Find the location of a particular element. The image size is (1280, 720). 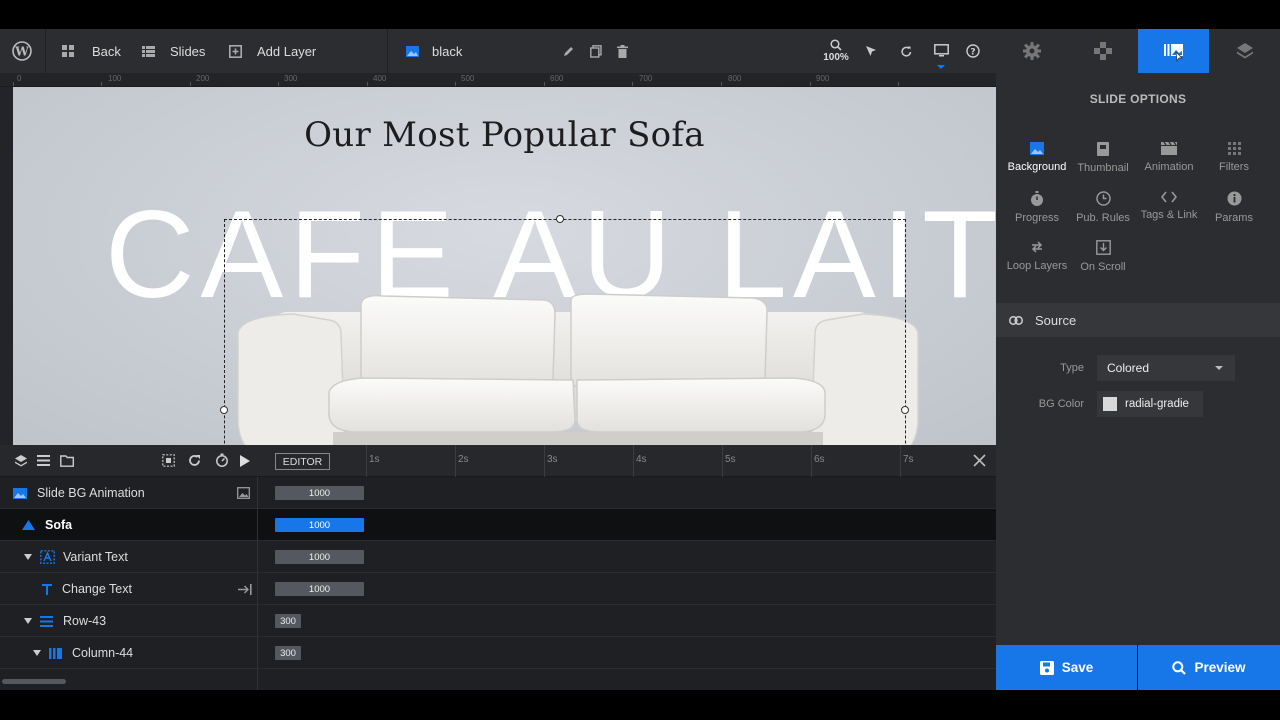

tab-settings is located at coordinates (1031, 51).